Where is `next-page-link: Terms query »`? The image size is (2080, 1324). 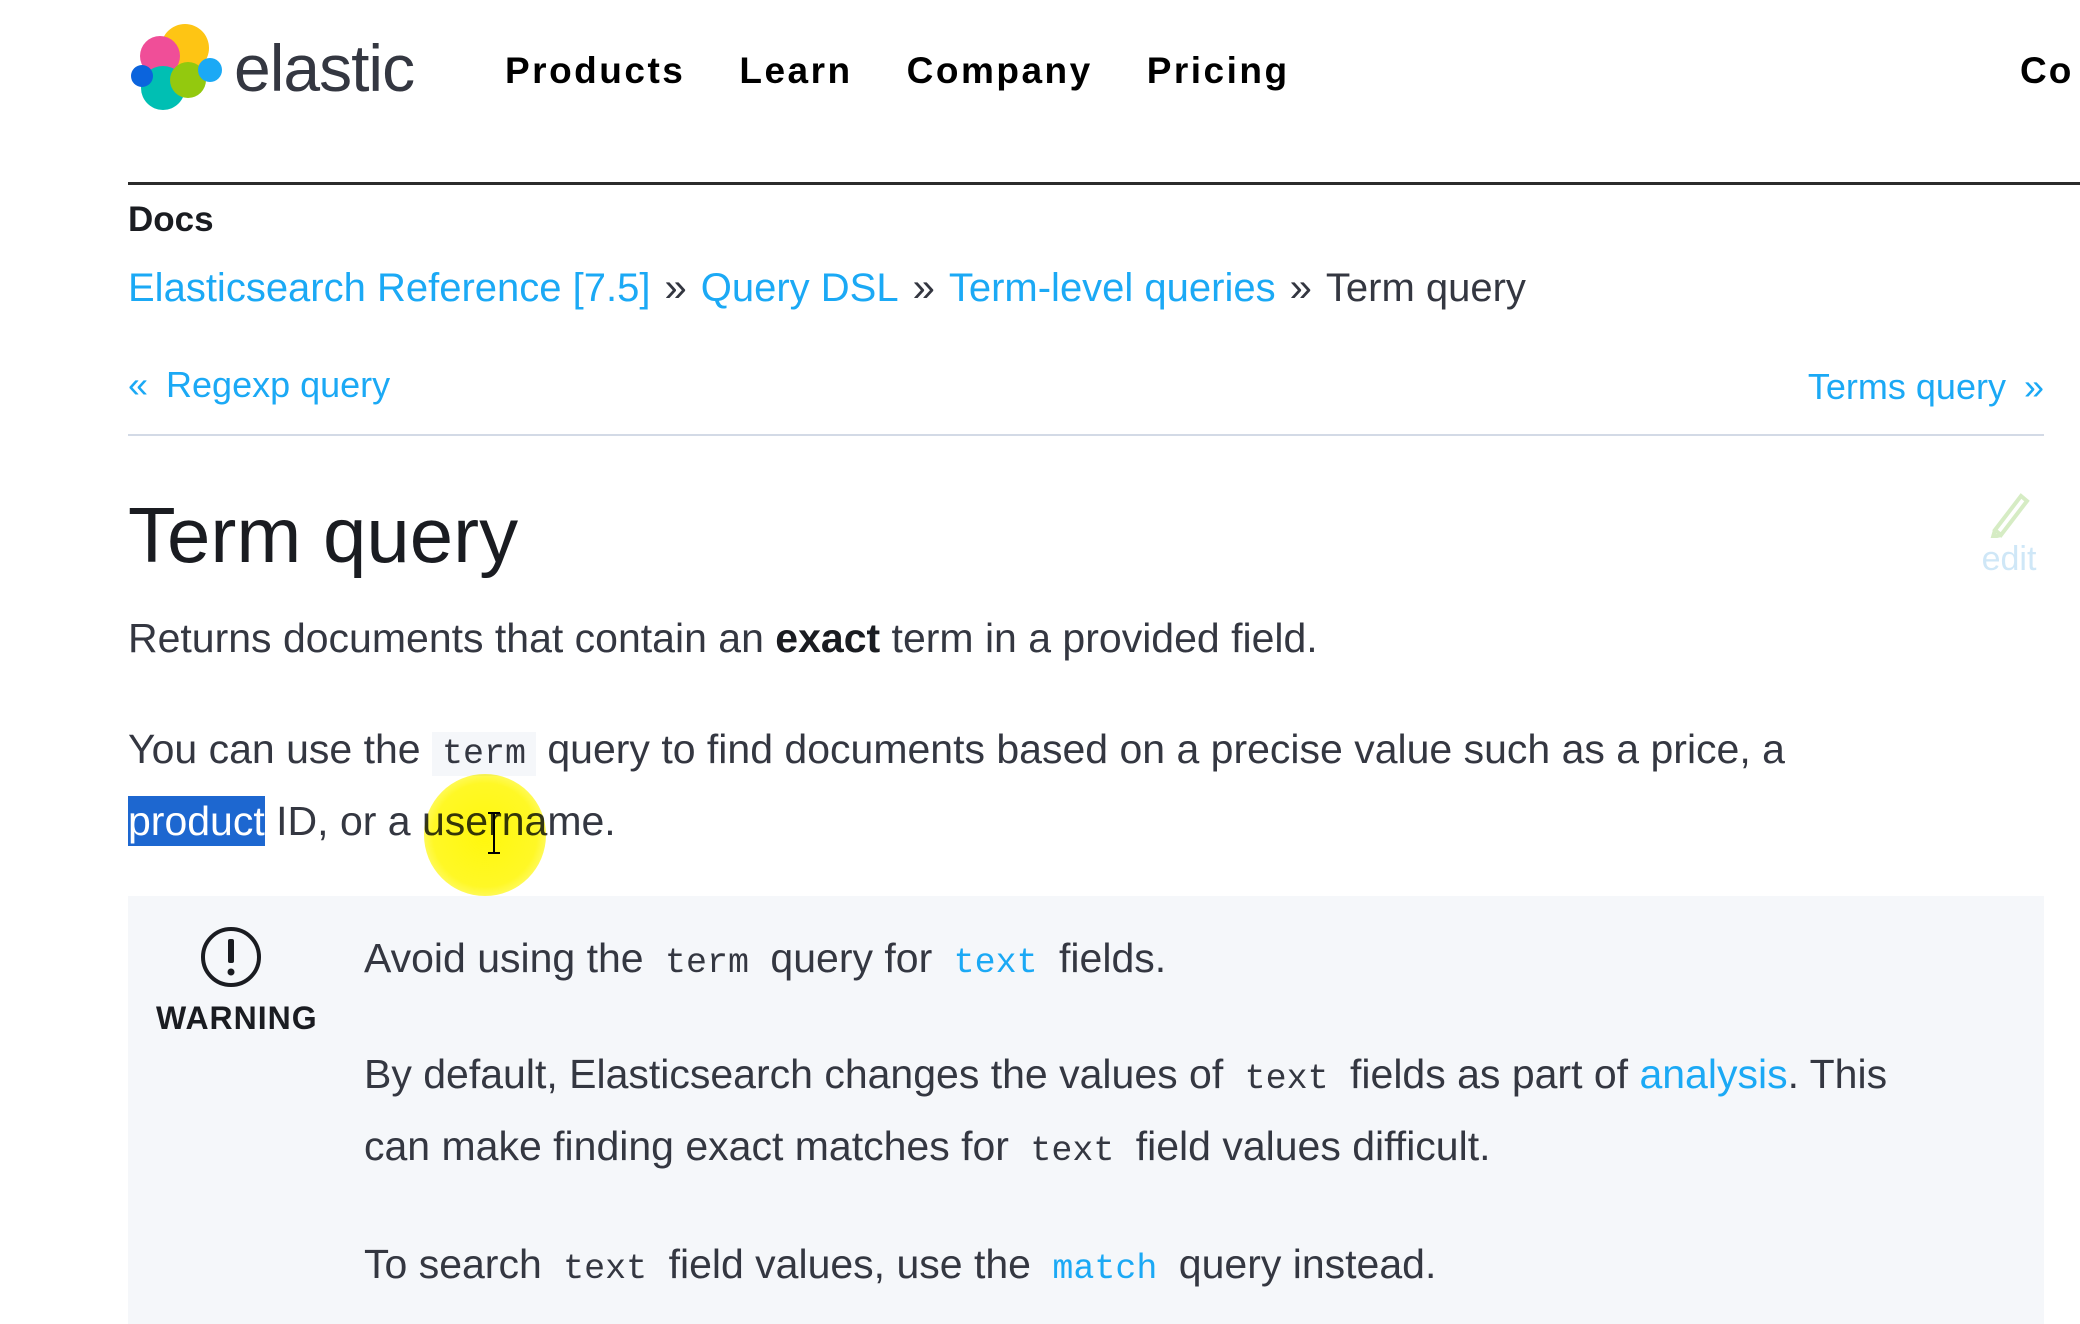
next-page-link: Terms query » is located at coordinates (1926, 387).